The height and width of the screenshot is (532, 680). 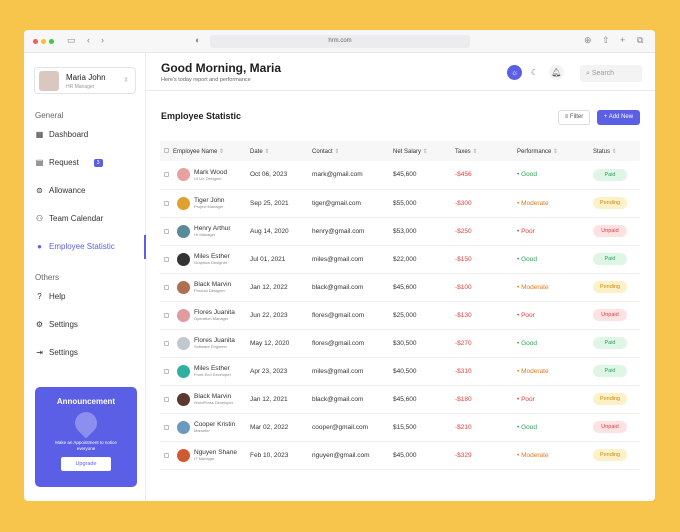 I want to click on employee-name: Black Marvin, so click(x=213, y=396).